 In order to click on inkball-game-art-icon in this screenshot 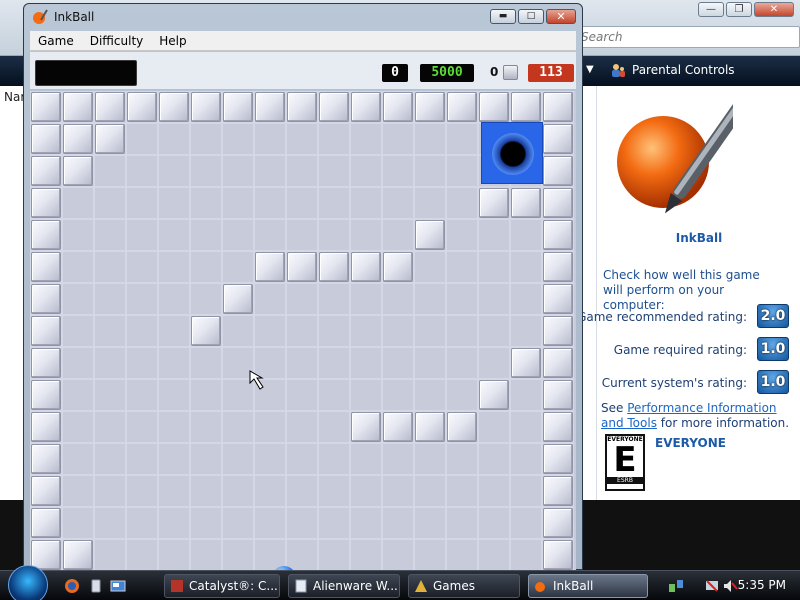, I will do `click(675, 155)`.